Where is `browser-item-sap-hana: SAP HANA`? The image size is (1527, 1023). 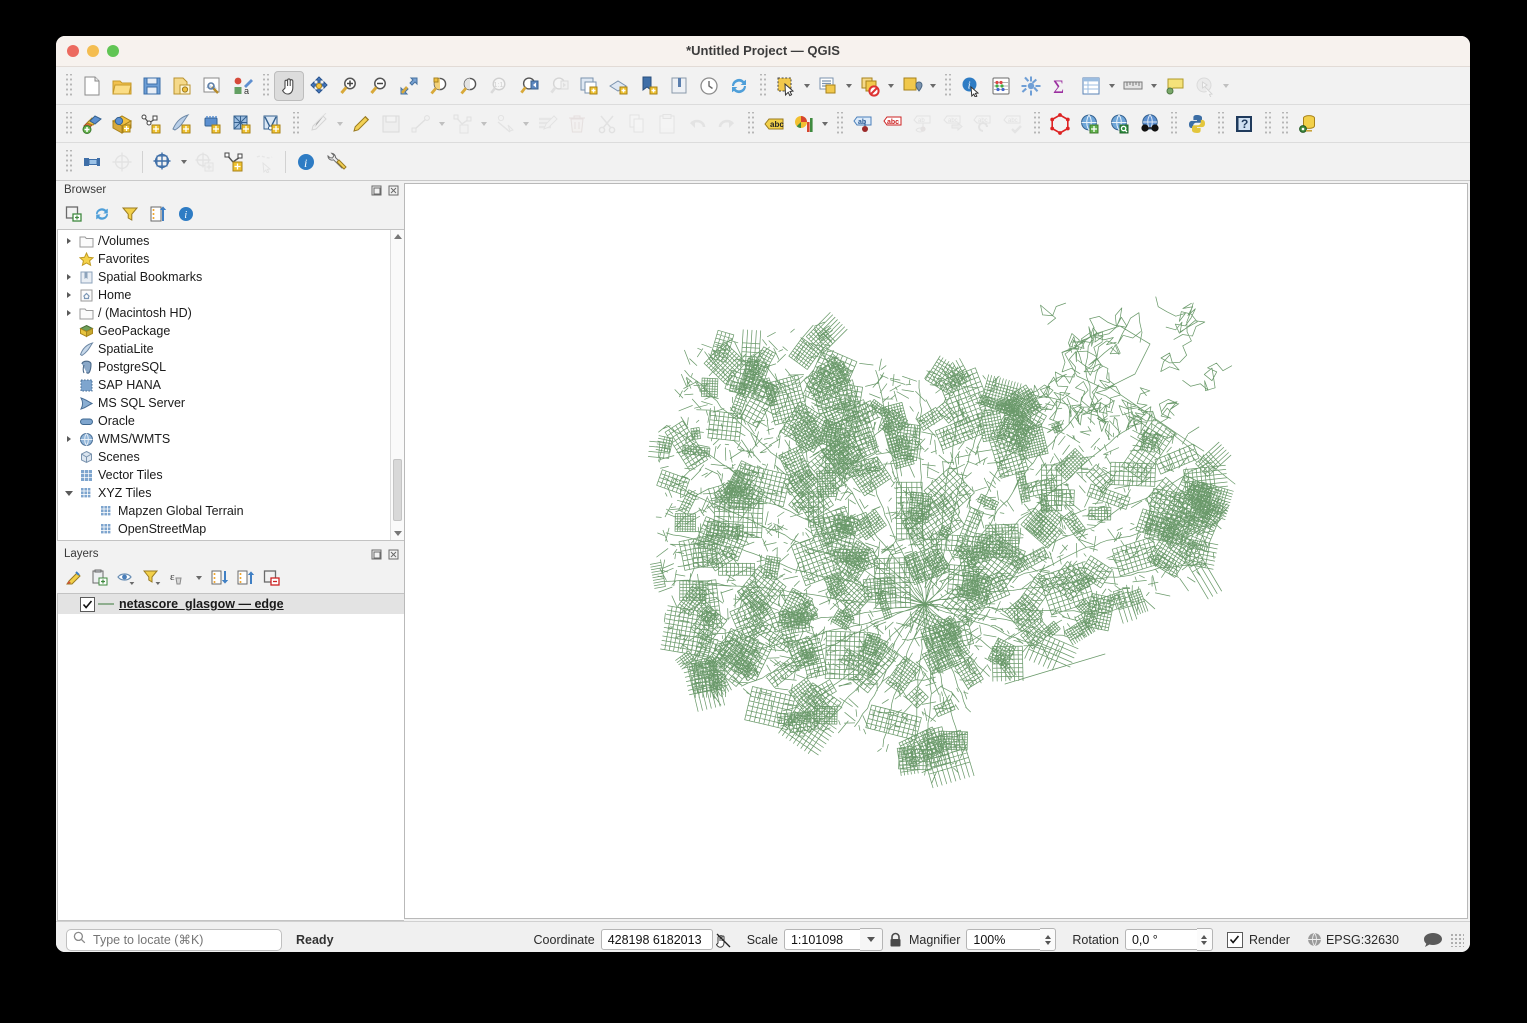
browser-item-sap-hana: SAP HANA is located at coordinates (231, 385).